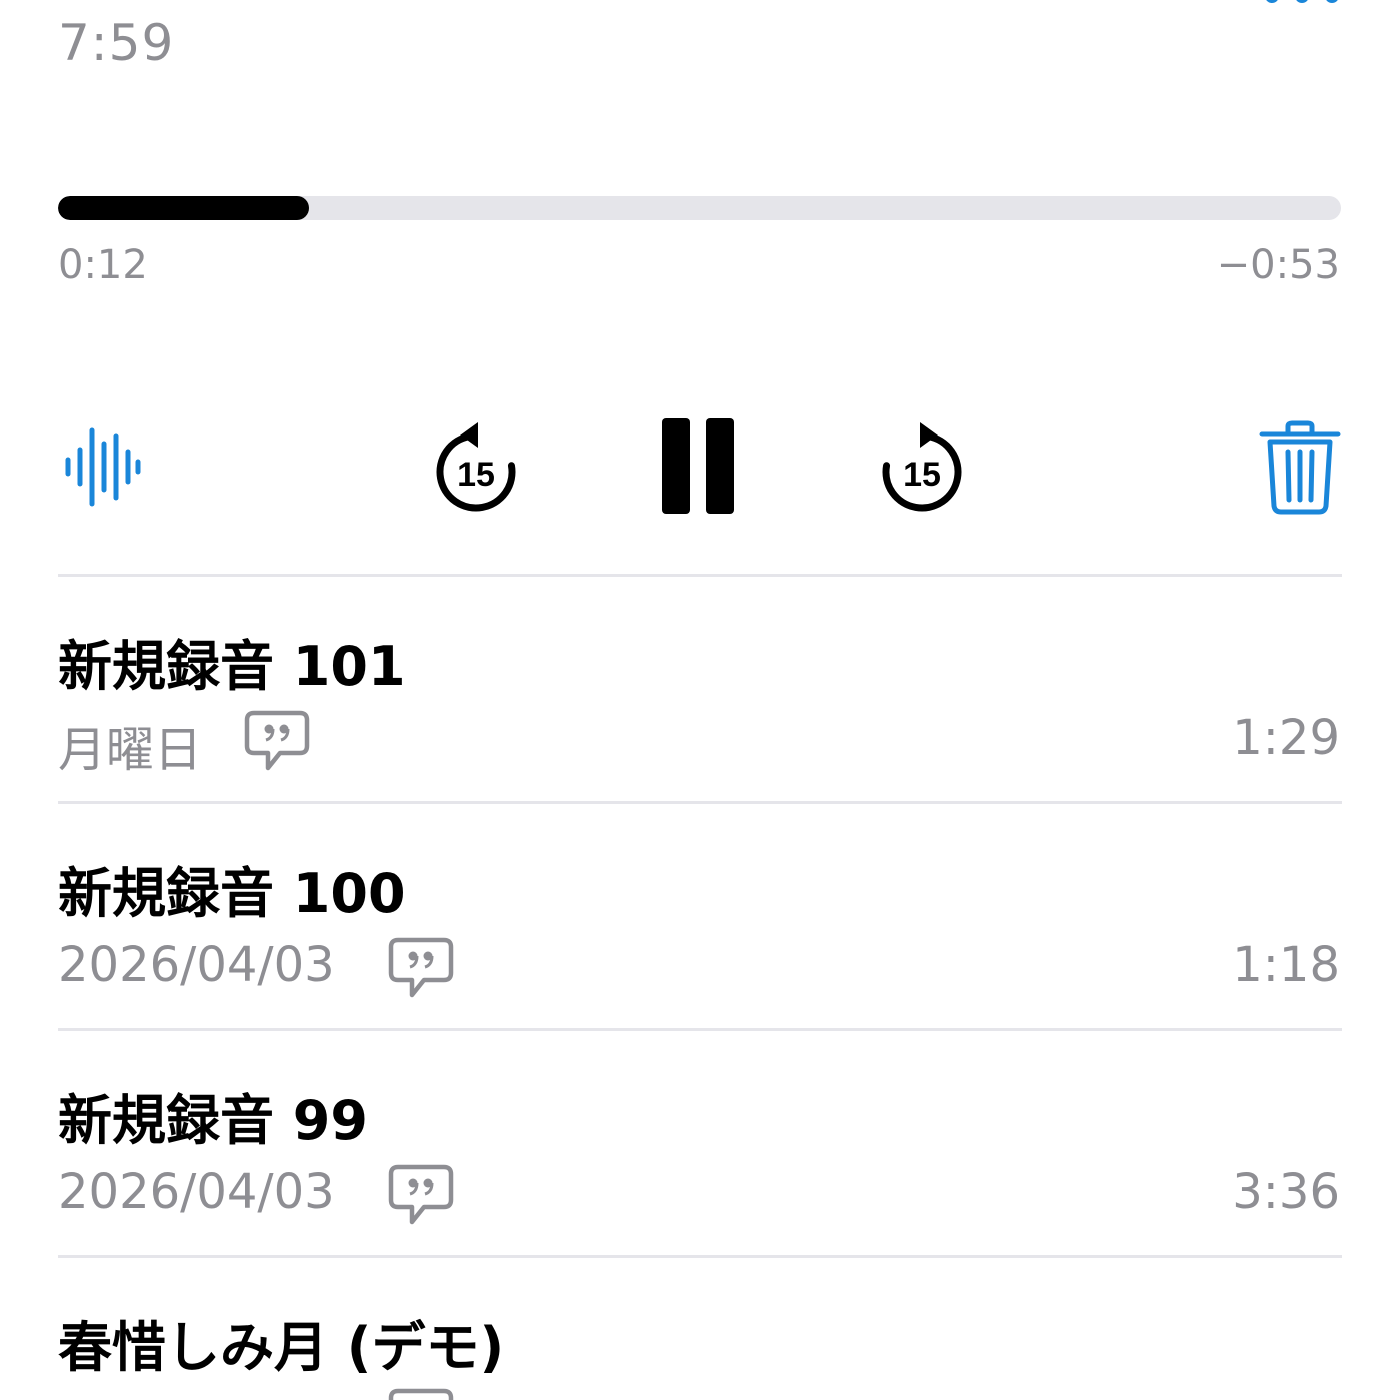  What do you see at coordinates (476, 475) in the screenshot?
I see `skip-back-seconds: 15` at bounding box center [476, 475].